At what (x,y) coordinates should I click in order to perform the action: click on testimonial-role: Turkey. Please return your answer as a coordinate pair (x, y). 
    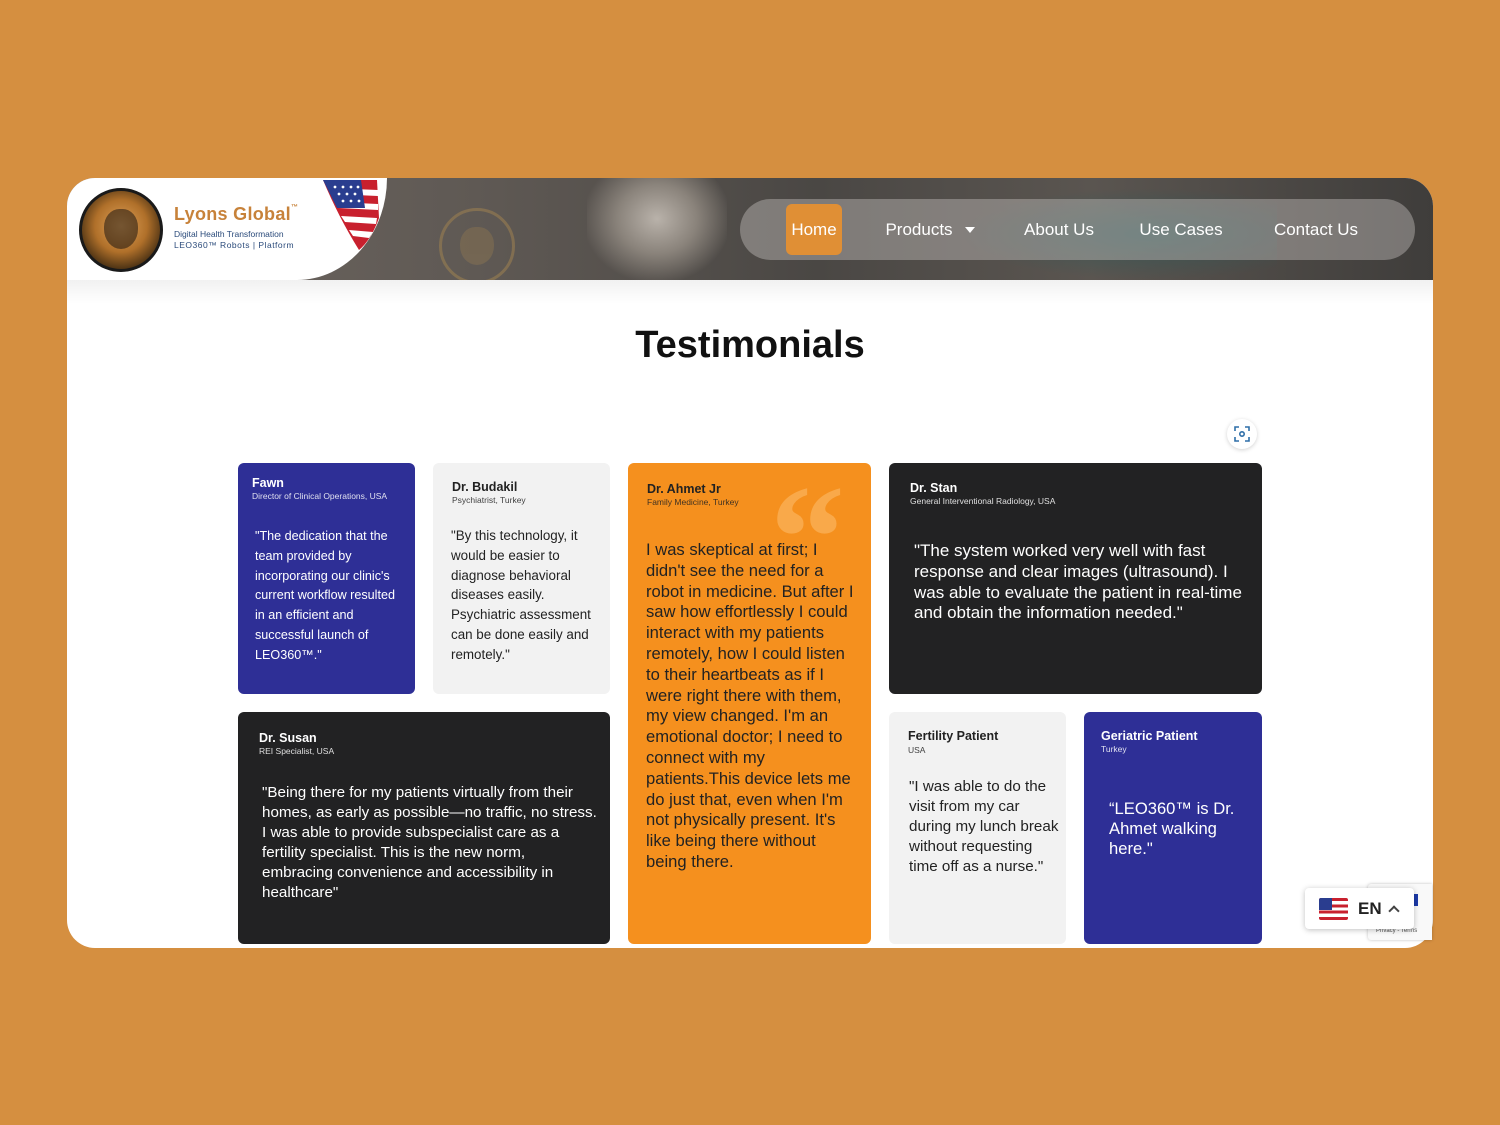
    Looking at the image, I should click on (1114, 749).